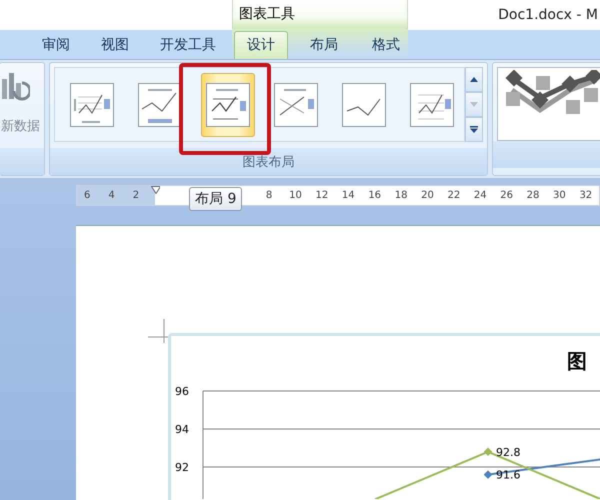 Image resolution: width=600 pixels, height=500 pixels. I want to click on ruler-number: 30, so click(559, 195).